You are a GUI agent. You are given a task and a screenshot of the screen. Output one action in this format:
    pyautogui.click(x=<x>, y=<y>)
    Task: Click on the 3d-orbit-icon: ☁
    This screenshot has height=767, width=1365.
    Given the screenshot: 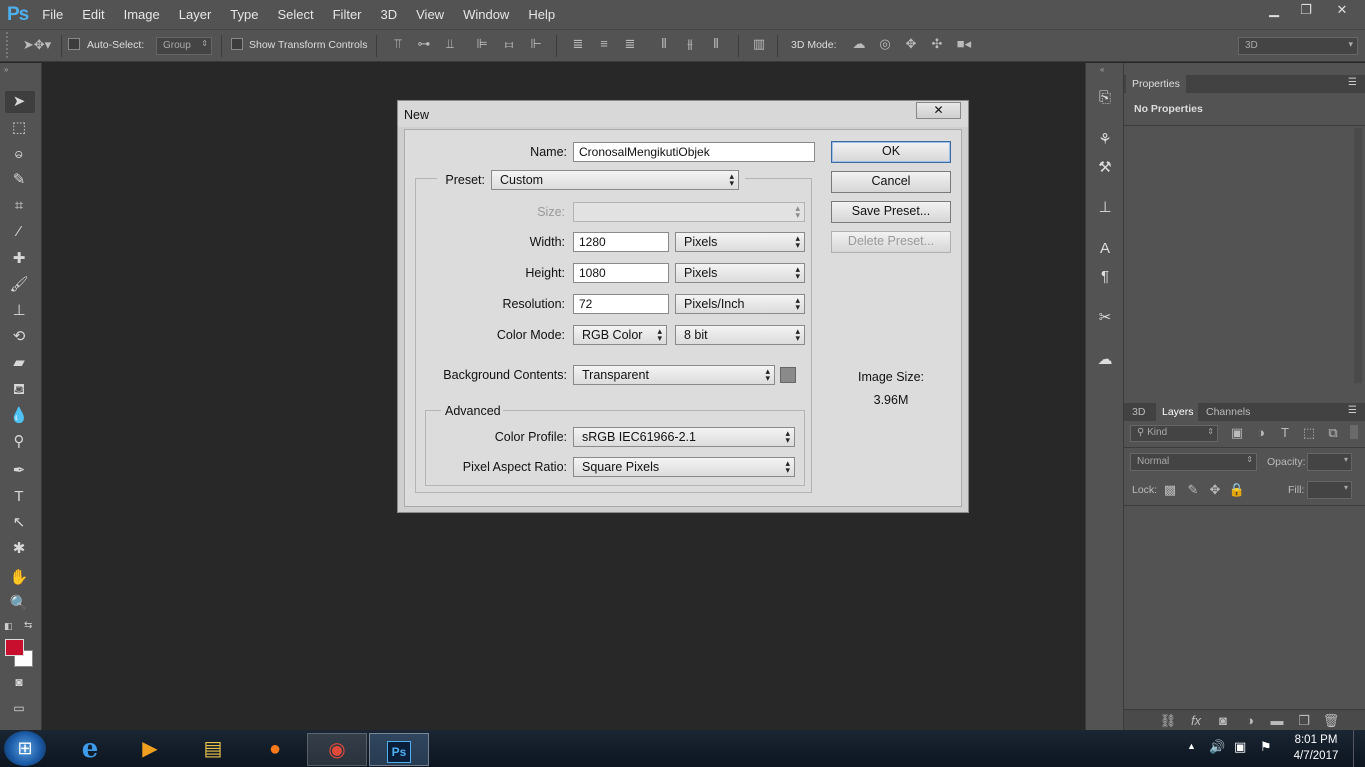 What is the action you would take?
    pyautogui.click(x=859, y=44)
    